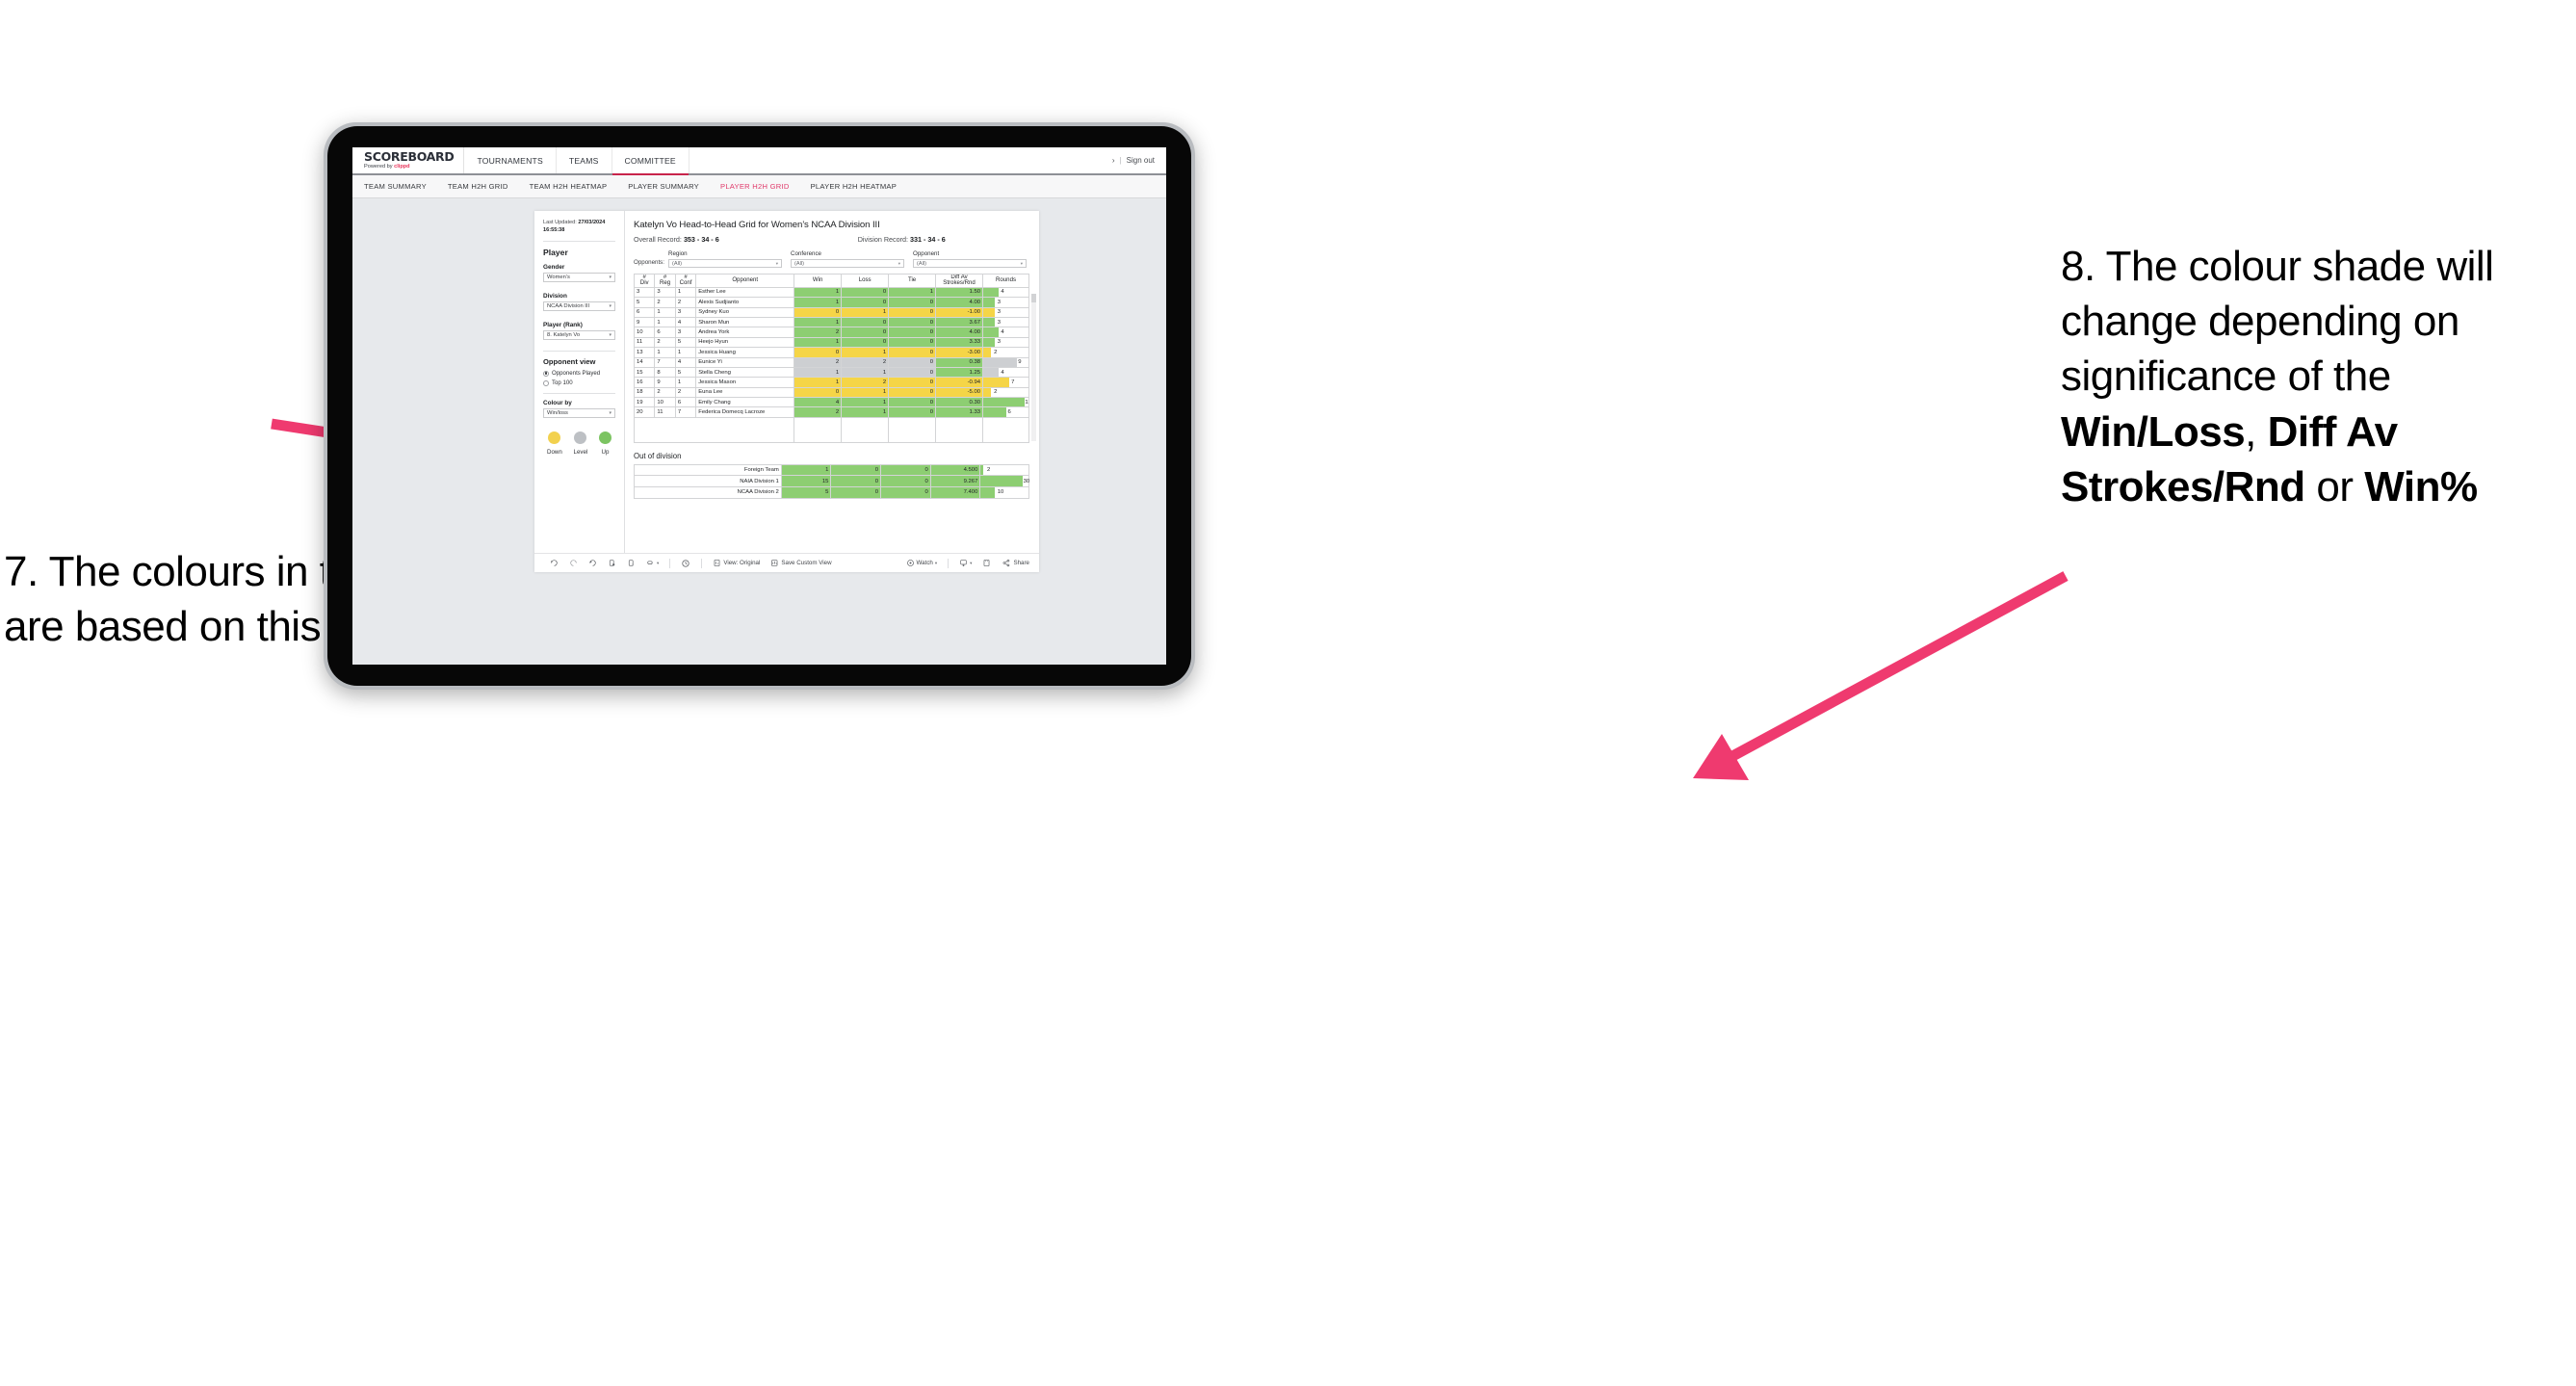 This screenshot has width=2576, height=1386. What do you see at coordinates (395, 186) in the screenshot?
I see `subnav-item-team-summary: TEAM SUMMARY` at bounding box center [395, 186].